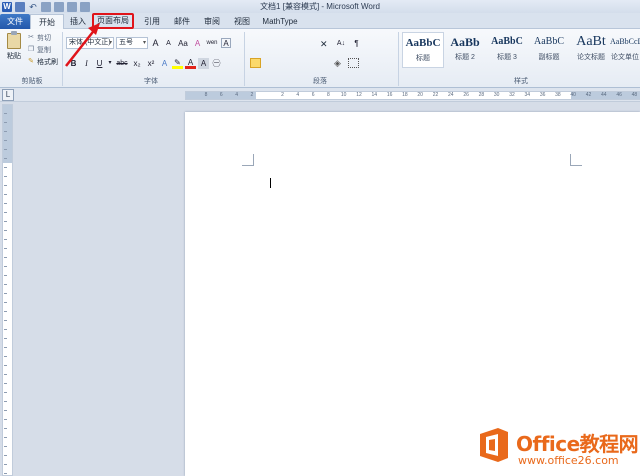 This screenshot has width=640, height=476. I want to click on text-cursor, so click(270, 183).